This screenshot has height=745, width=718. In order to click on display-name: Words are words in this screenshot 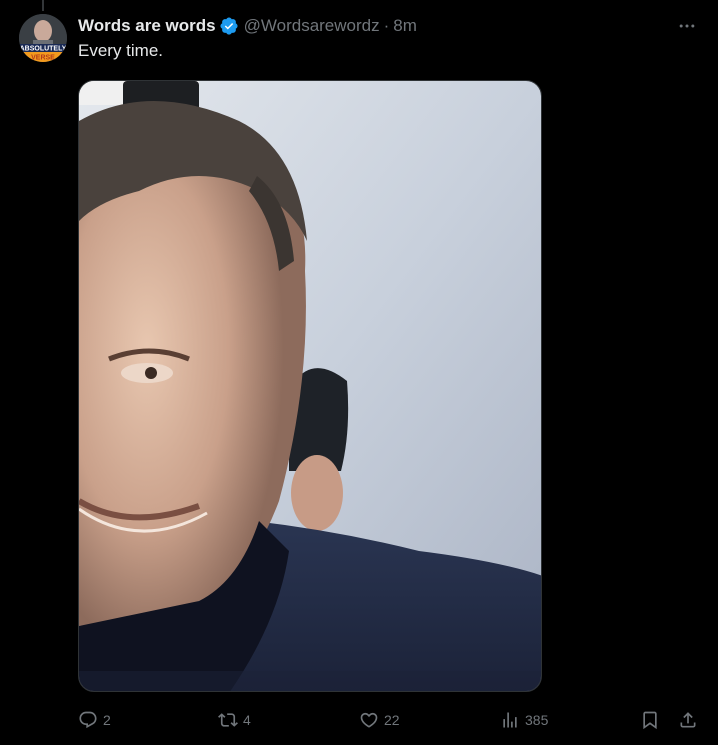, I will do `click(147, 26)`.